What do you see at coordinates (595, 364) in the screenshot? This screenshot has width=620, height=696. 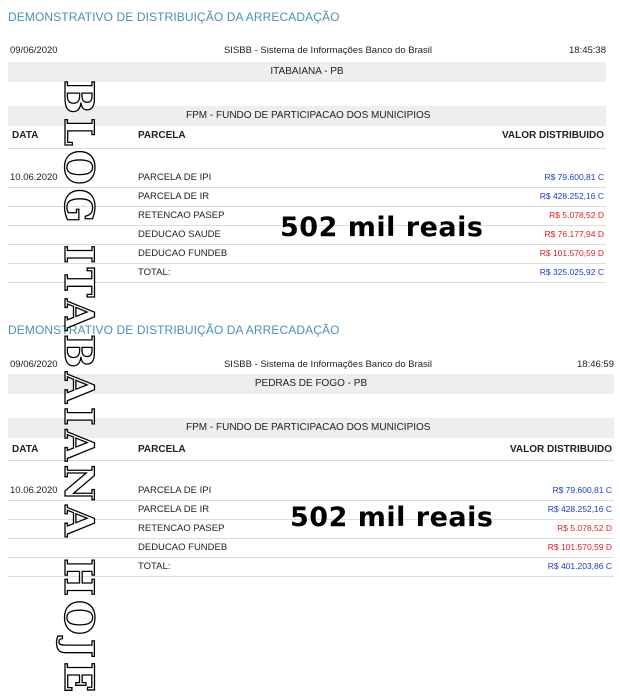 I see `report-time: 18:46:59` at bounding box center [595, 364].